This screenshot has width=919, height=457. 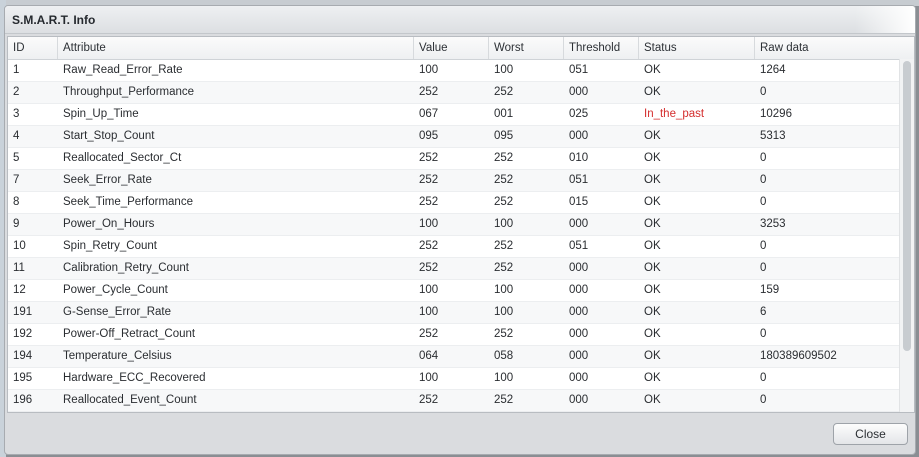 I want to click on table-row: 8 Seek_Time_Performance 252 252 015 OK 0, so click(x=461, y=203).